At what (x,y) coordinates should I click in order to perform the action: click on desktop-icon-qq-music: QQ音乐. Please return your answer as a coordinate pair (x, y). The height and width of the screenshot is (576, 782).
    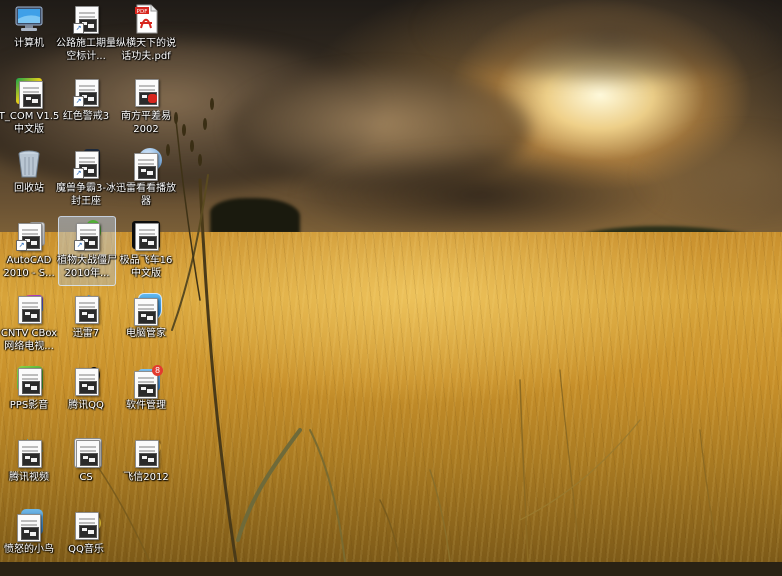
    Looking at the image, I should click on (86, 541).